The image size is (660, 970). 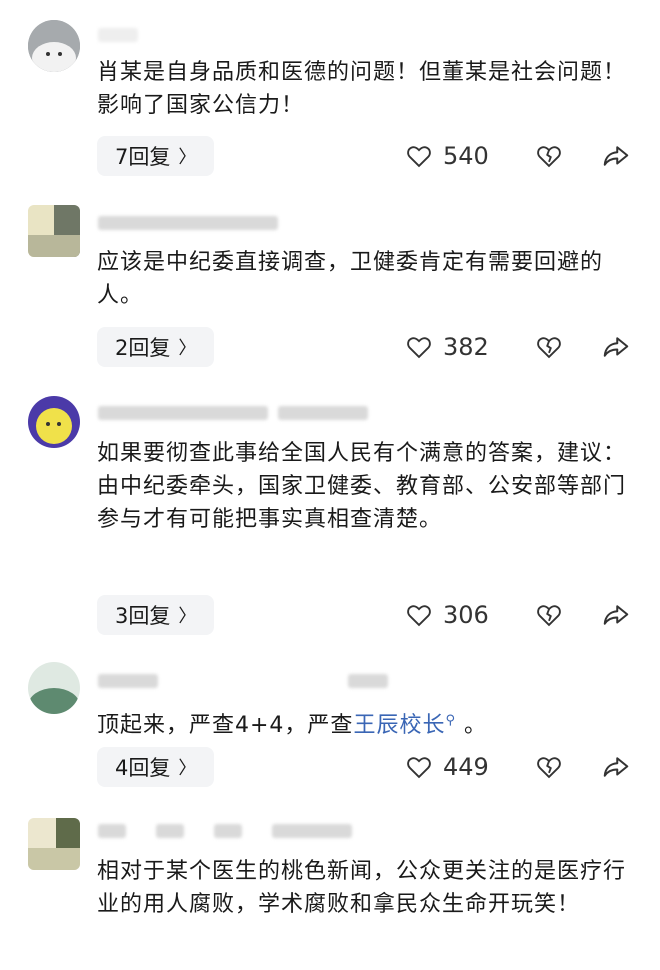 I want to click on comment-text: 肖某是自身品质和医德的问题！但董某是社会问题！影响了国家公信力！, so click(x=362, y=89).